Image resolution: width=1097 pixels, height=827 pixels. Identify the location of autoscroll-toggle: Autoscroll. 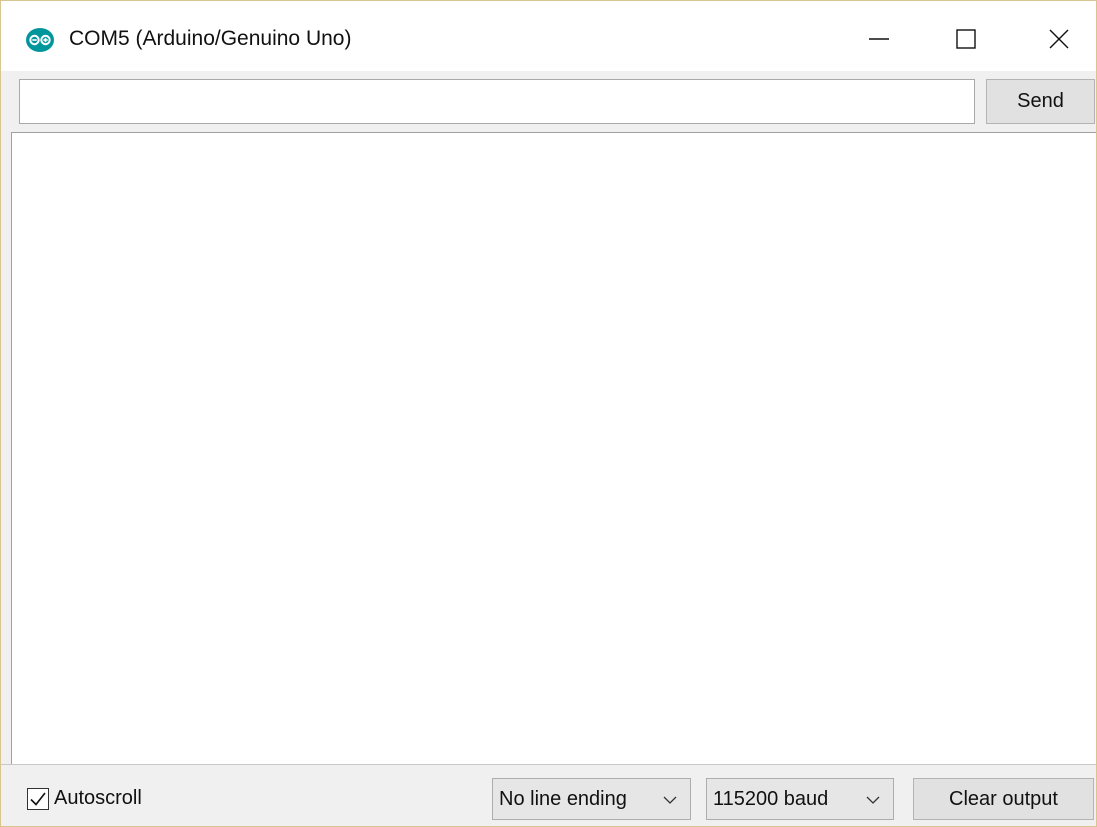
(84, 798).